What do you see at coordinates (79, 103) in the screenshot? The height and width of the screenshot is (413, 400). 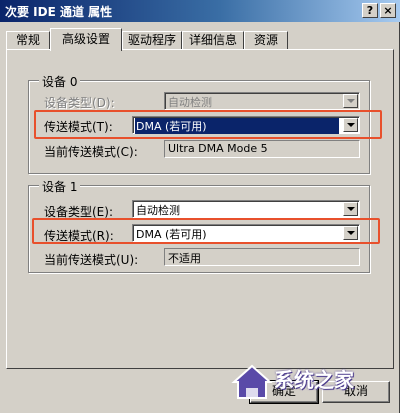 I see `device-0-type-label: 设备类型(D):` at bounding box center [79, 103].